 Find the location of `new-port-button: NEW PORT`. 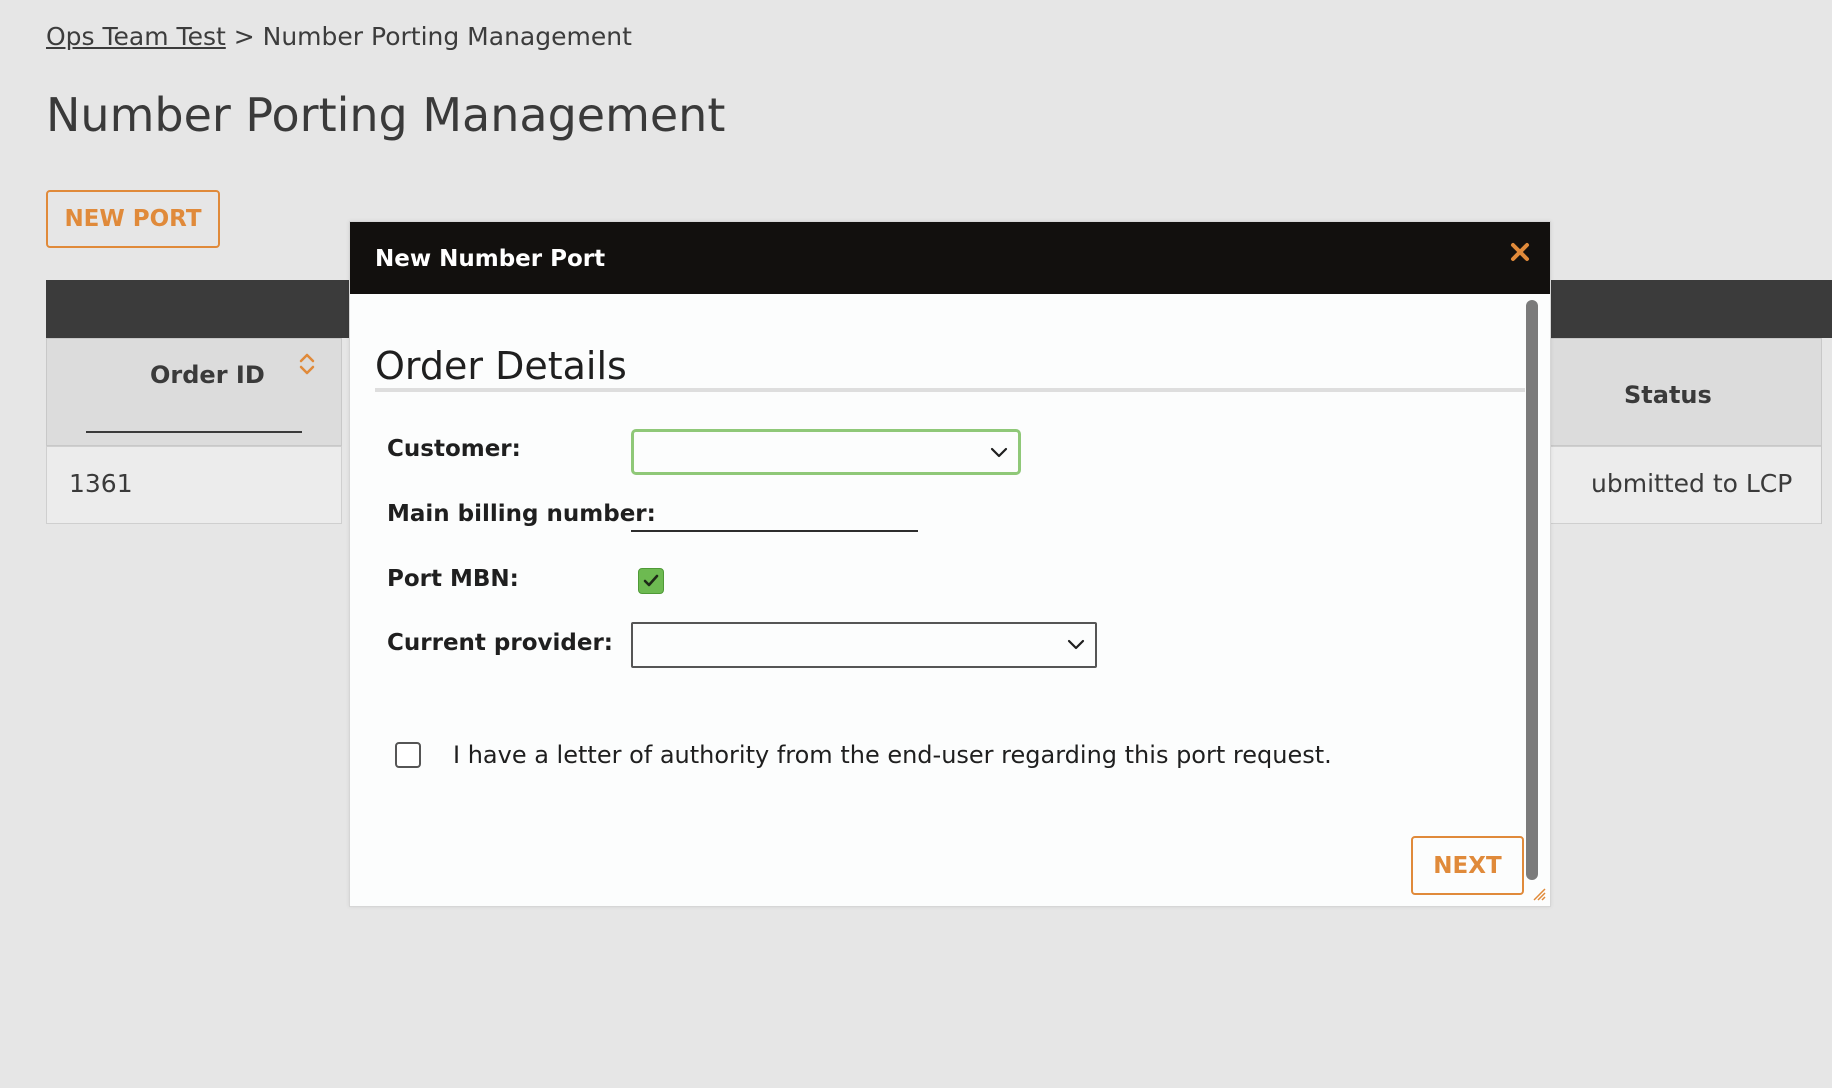

new-port-button: NEW PORT is located at coordinates (133, 219).